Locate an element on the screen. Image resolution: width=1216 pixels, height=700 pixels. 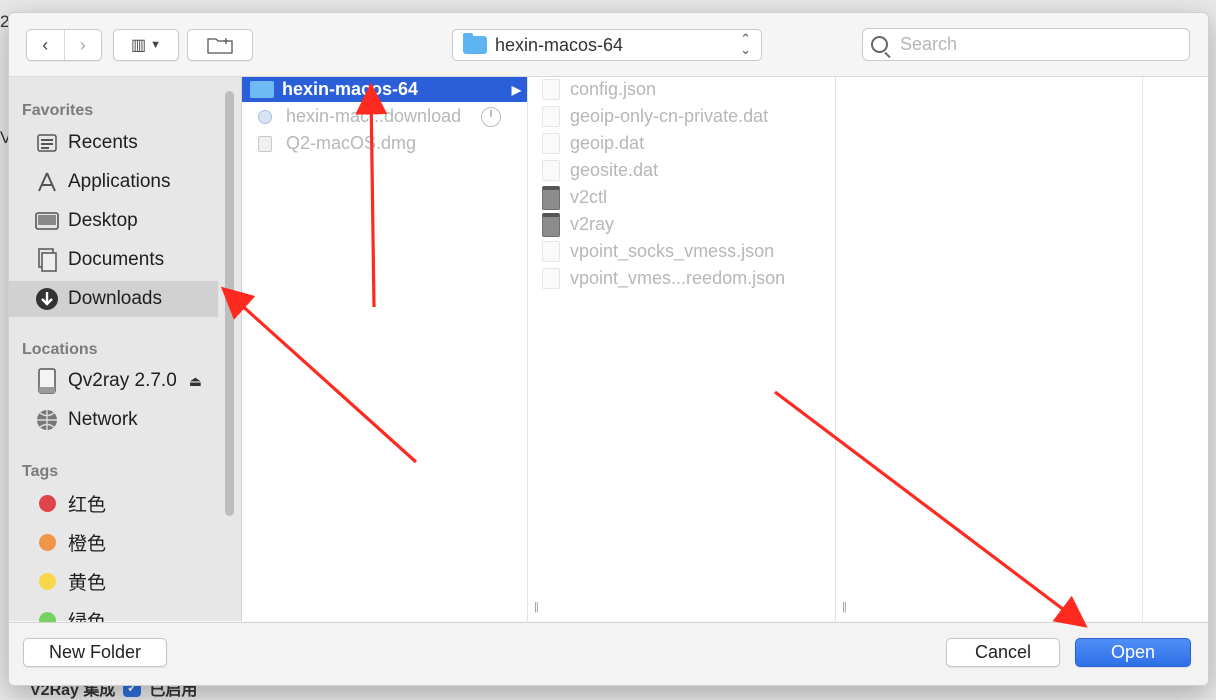
sidebar-item-downloads: Downloads is located at coordinates (113, 299).